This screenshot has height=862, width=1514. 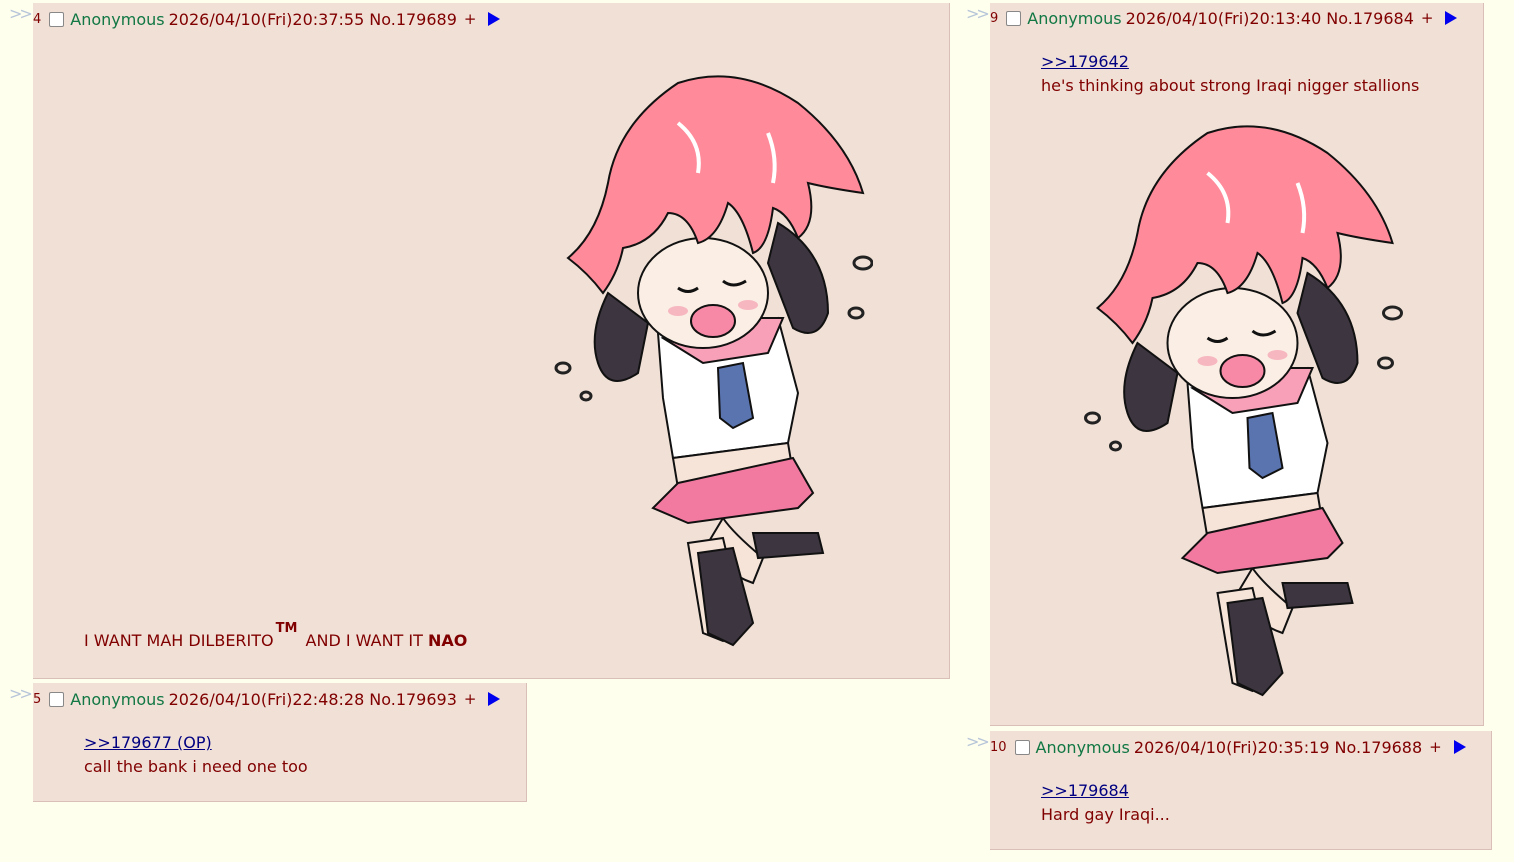 What do you see at coordinates (364, 640) in the screenshot?
I see `message-text-2: AND I WANT IT` at bounding box center [364, 640].